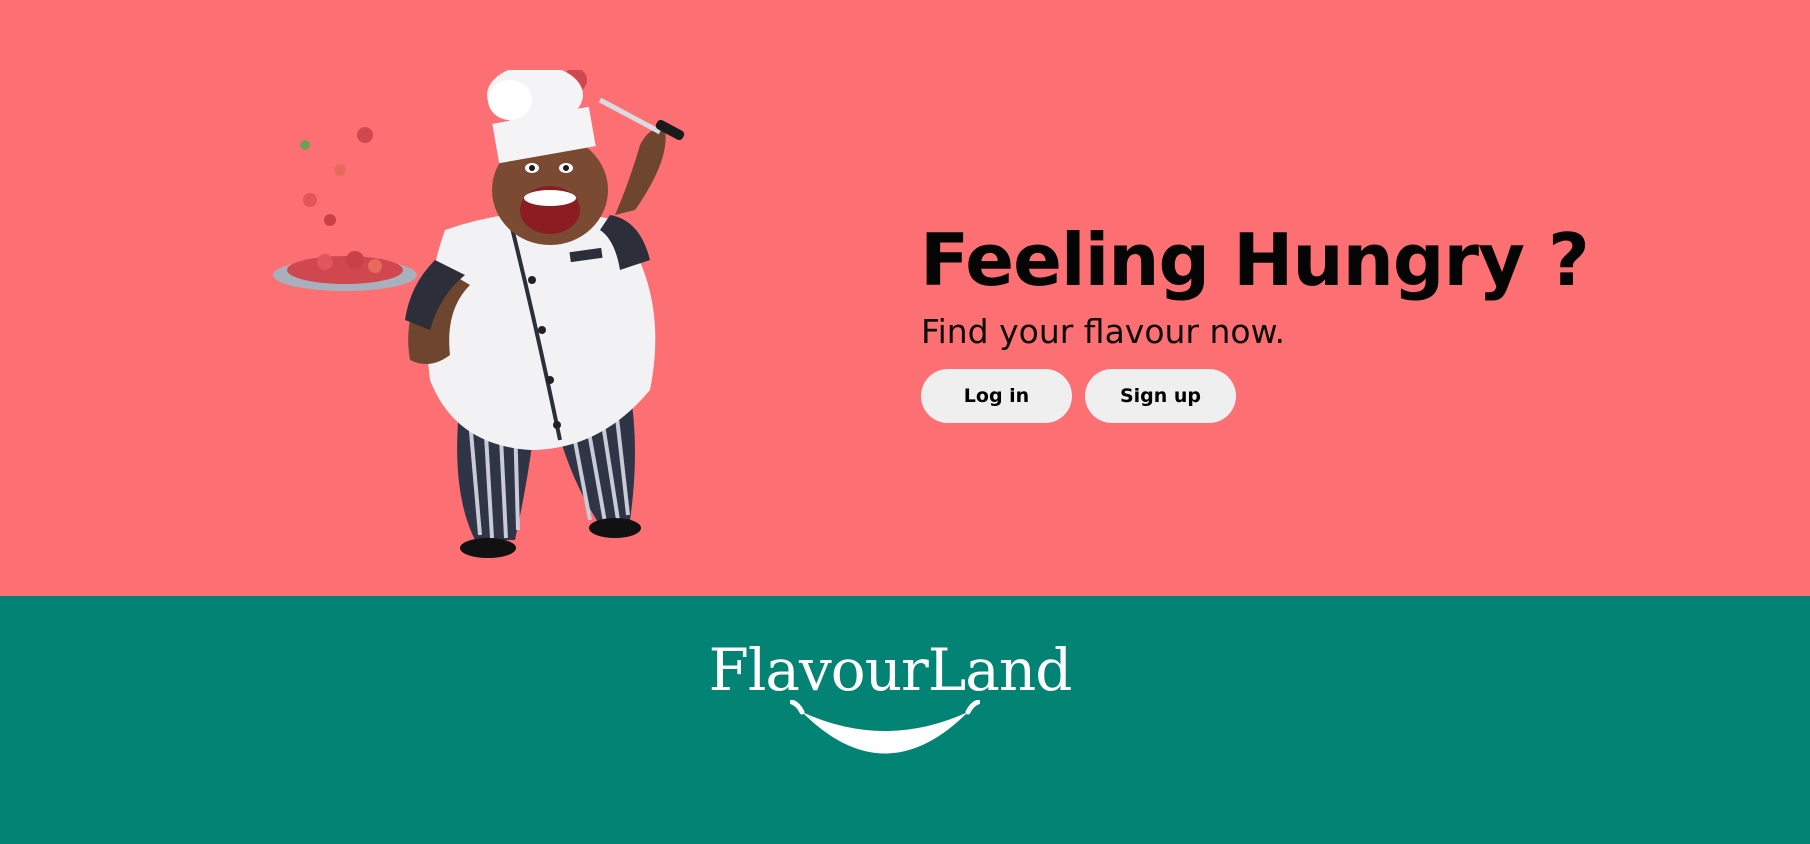 The image size is (1810, 844). Describe the element at coordinates (890, 670) in the screenshot. I see `logo-text: FlavourLand` at that location.